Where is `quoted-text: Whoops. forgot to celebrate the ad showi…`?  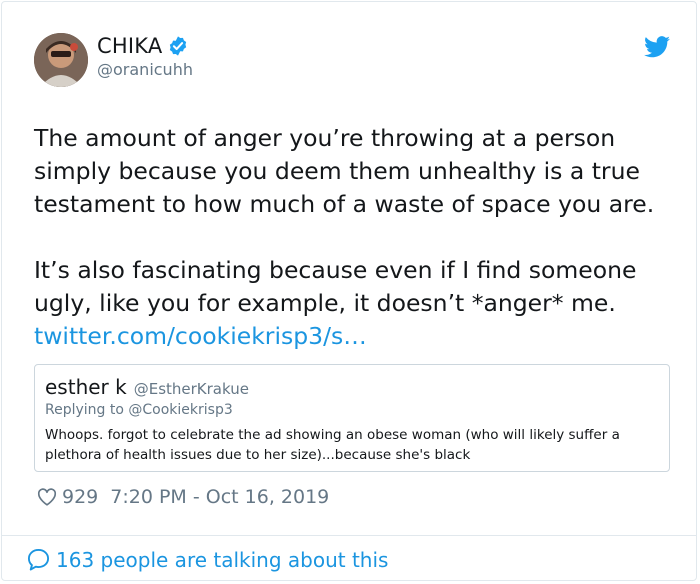
quoted-text: Whoops. forgot to celebrate the ad showi… is located at coordinates (332, 445).